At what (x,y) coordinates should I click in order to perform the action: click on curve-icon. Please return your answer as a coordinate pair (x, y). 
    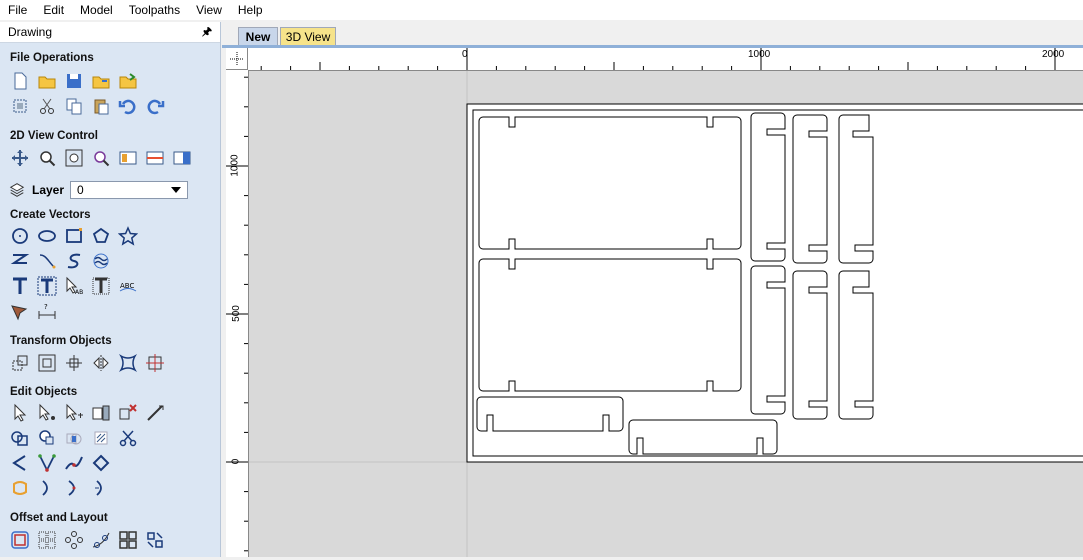
    Looking at the image, I should click on (47, 261).